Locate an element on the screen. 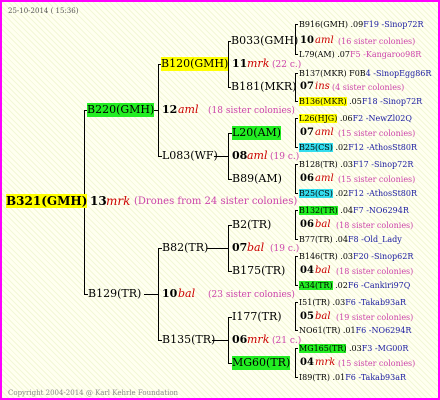 The image size is (440, 400). l2-generation: 11 is located at coordinates (240, 63).